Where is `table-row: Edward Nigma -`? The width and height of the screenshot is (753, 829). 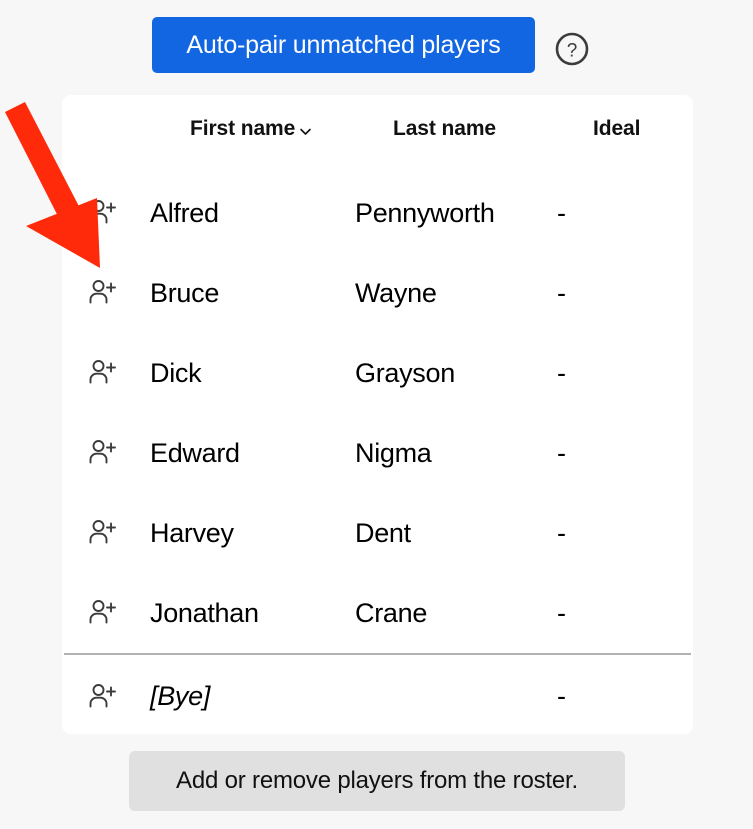
table-row: Edward Nigma - is located at coordinates (377, 453).